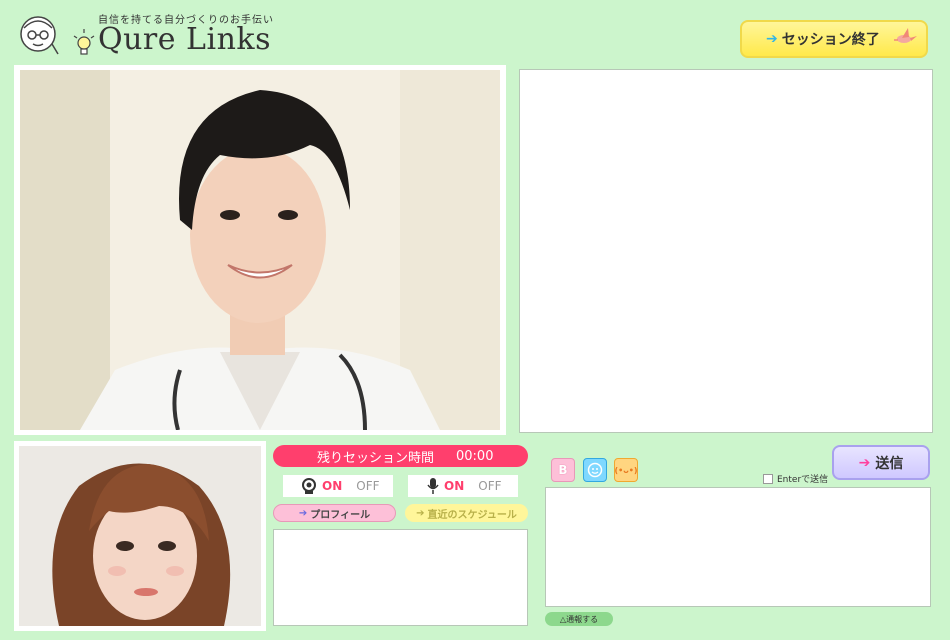  I want to click on profile-label: プロフィール, so click(340, 515).